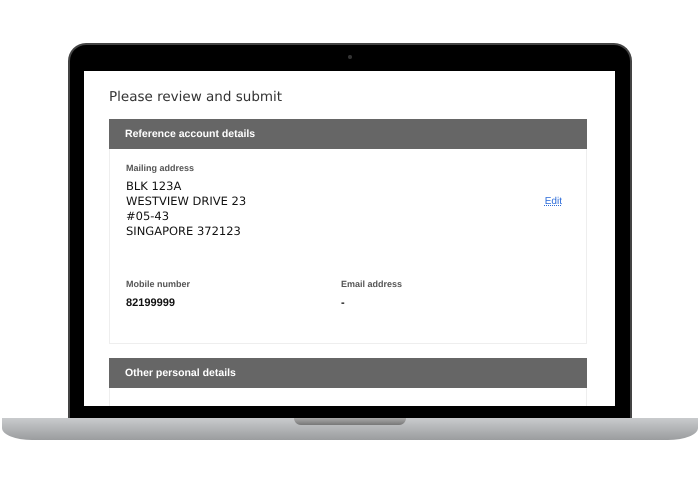 Image resolution: width=700 pixels, height=500 pixels. I want to click on section-title: Reference account details, so click(190, 134).